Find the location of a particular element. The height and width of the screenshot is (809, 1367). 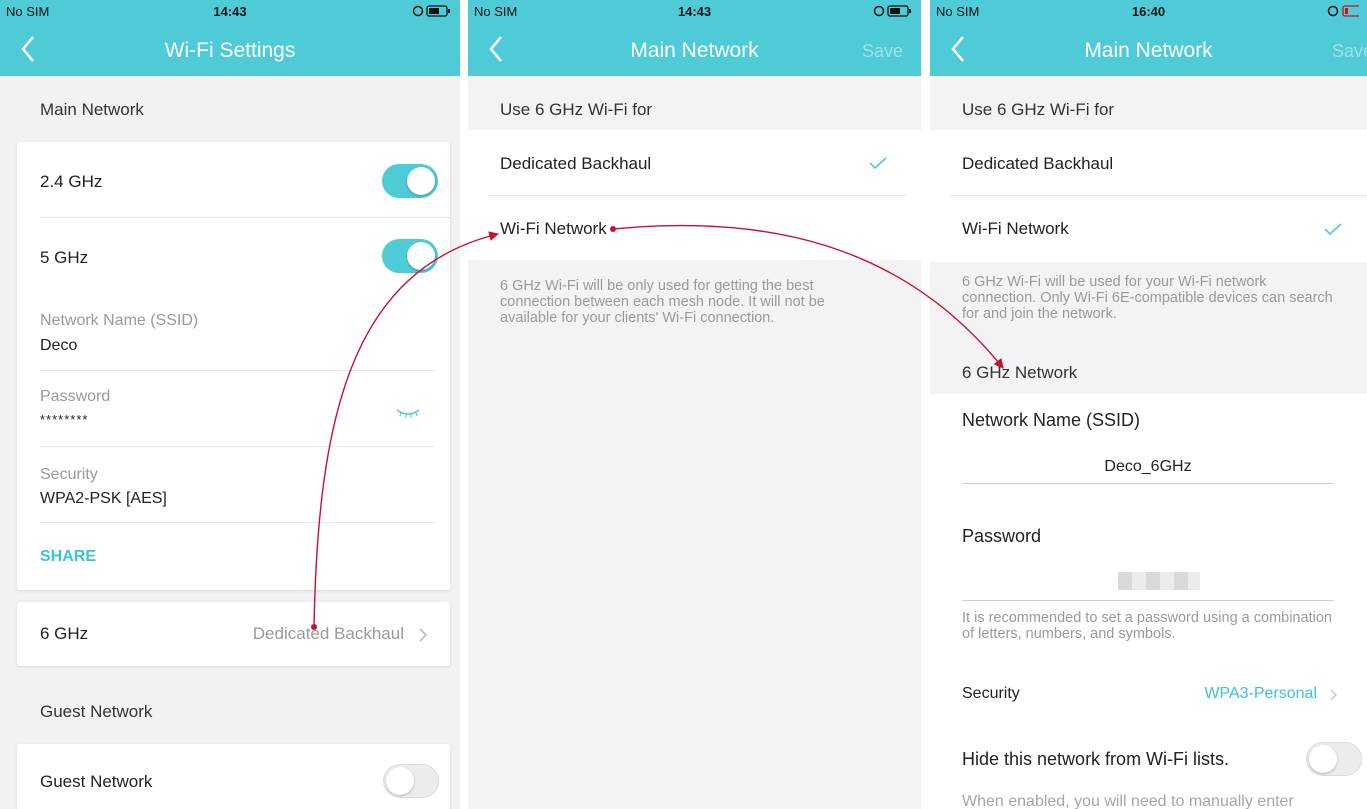

band-24-label: 2.4 GHz is located at coordinates (71, 181).